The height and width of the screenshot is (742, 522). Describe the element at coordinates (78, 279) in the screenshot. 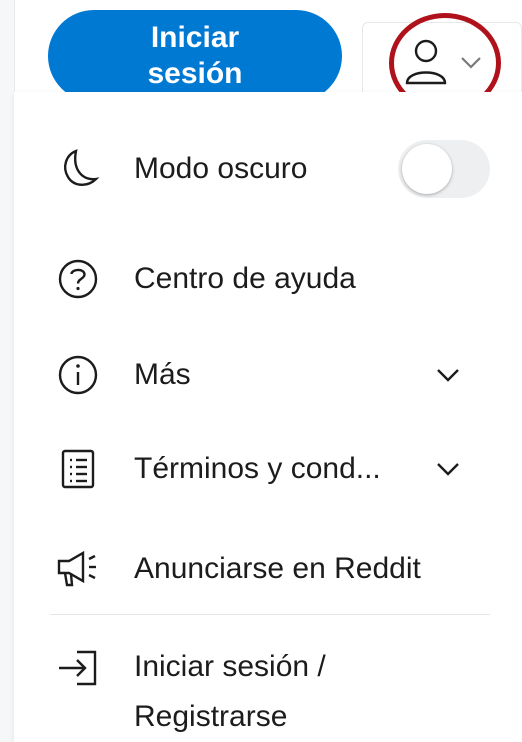

I see `question-circle-icon` at that location.